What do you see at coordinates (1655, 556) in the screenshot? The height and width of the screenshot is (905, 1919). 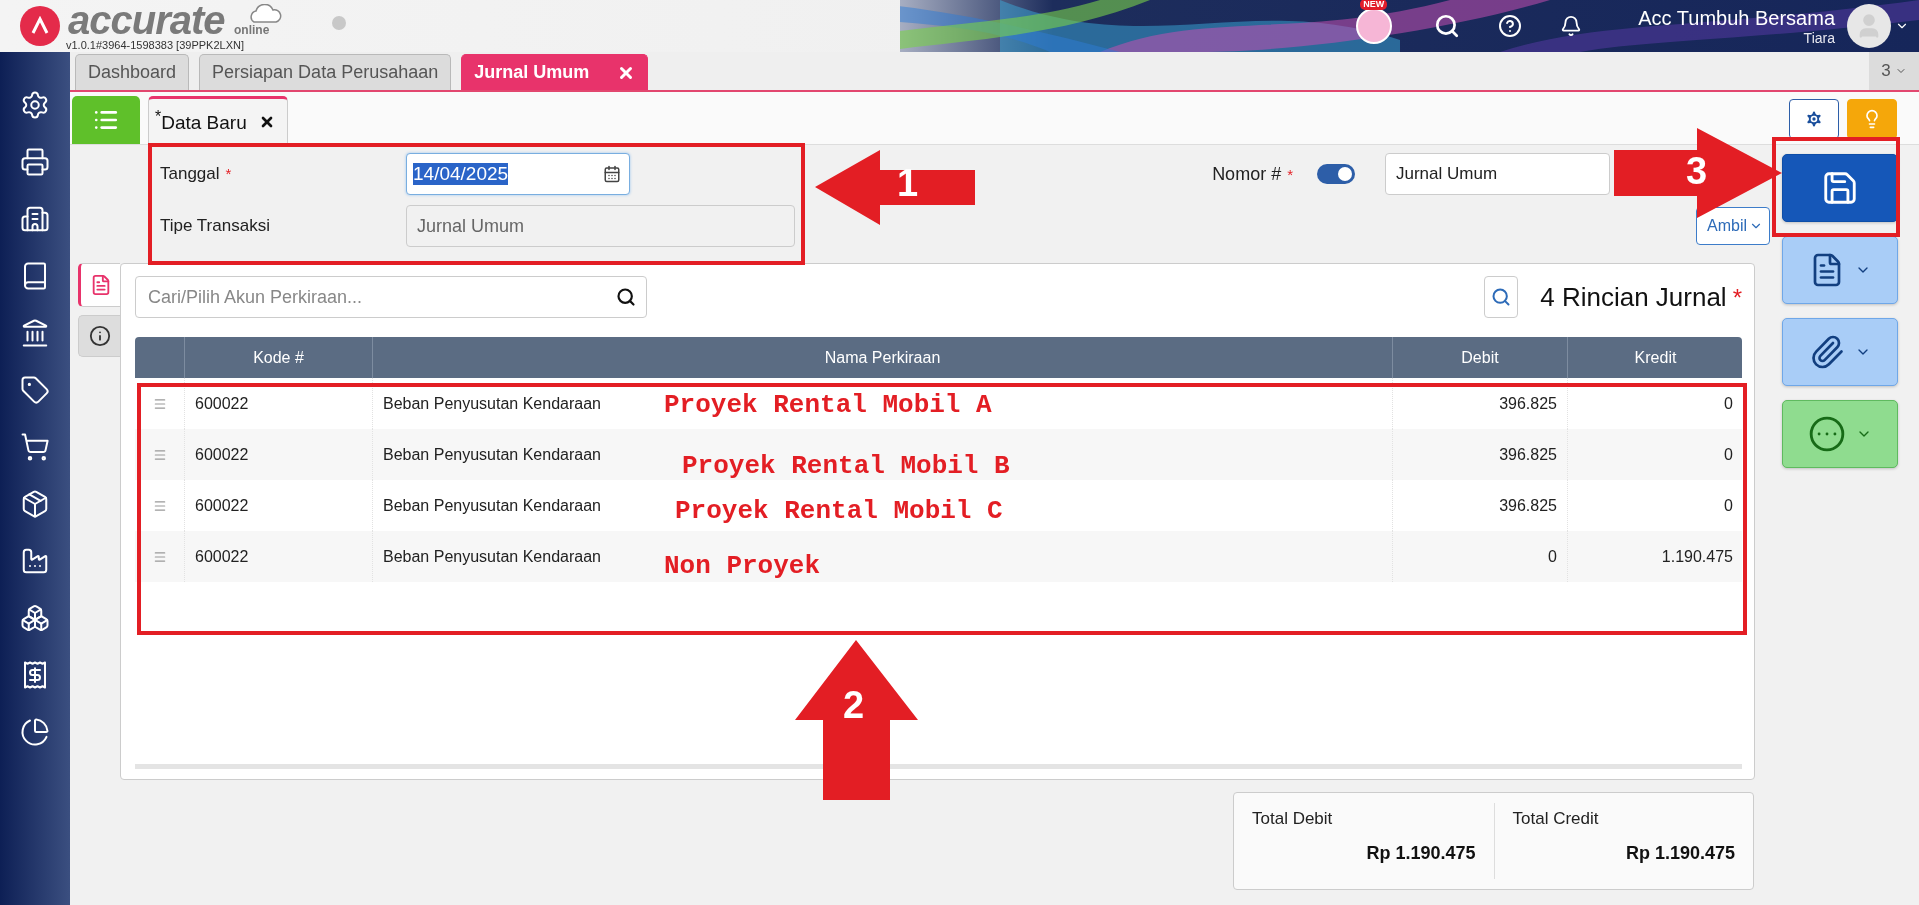 I see `table-cell: 1.190.475` at bounding box center [1655, 556].